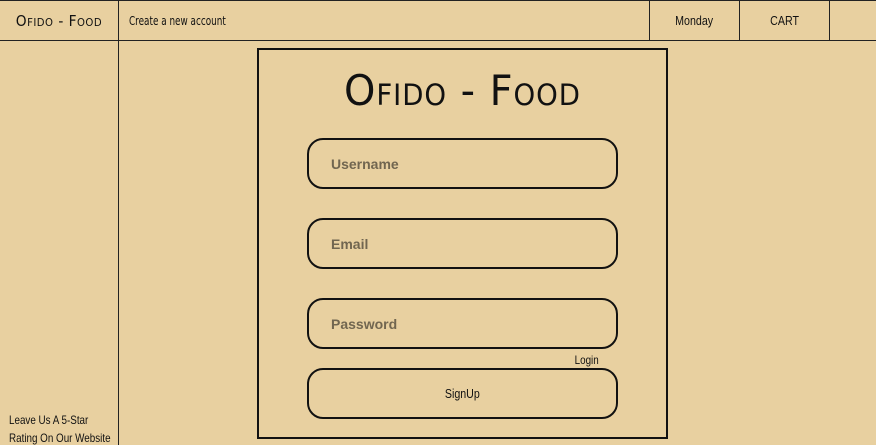  I want to click on rating-prompt: Leave Us A 5-Star Rating On Our Website, so click(64, 428).